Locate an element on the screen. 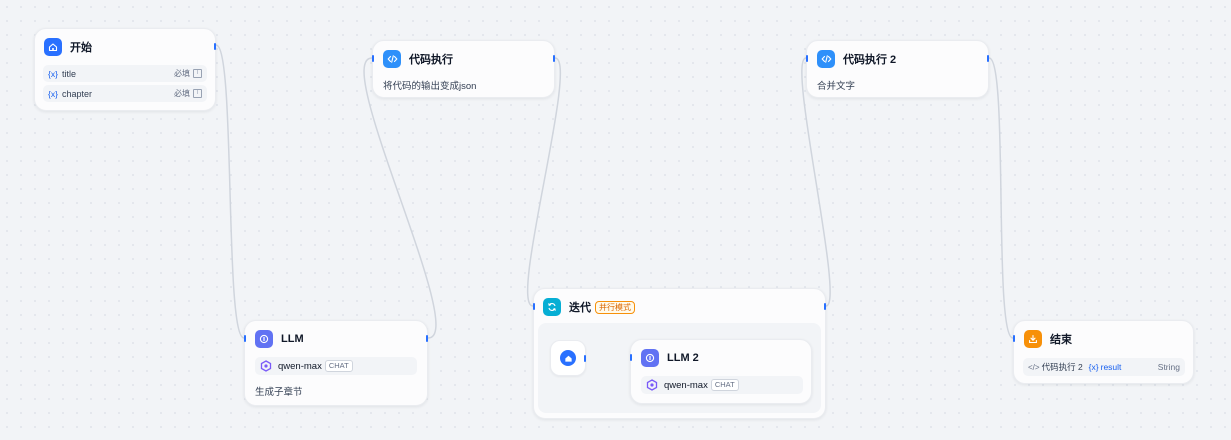 The height and width of the screenshot is (440, 1231). start-node: 开始 {x} title 必填 T {x} chapter 必填 T is located at coordinates (125, 69).